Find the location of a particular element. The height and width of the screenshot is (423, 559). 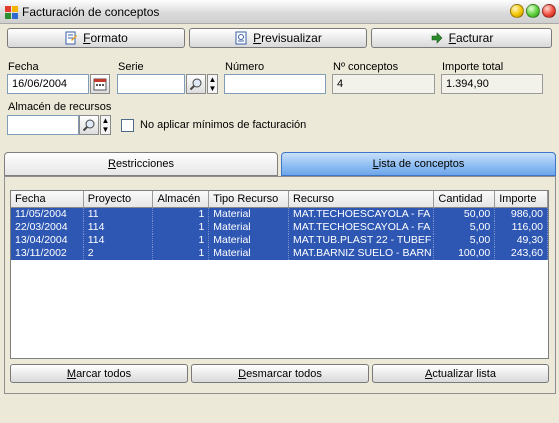

table-cell: 13/11/2002 is located at coordinates (47, 253).